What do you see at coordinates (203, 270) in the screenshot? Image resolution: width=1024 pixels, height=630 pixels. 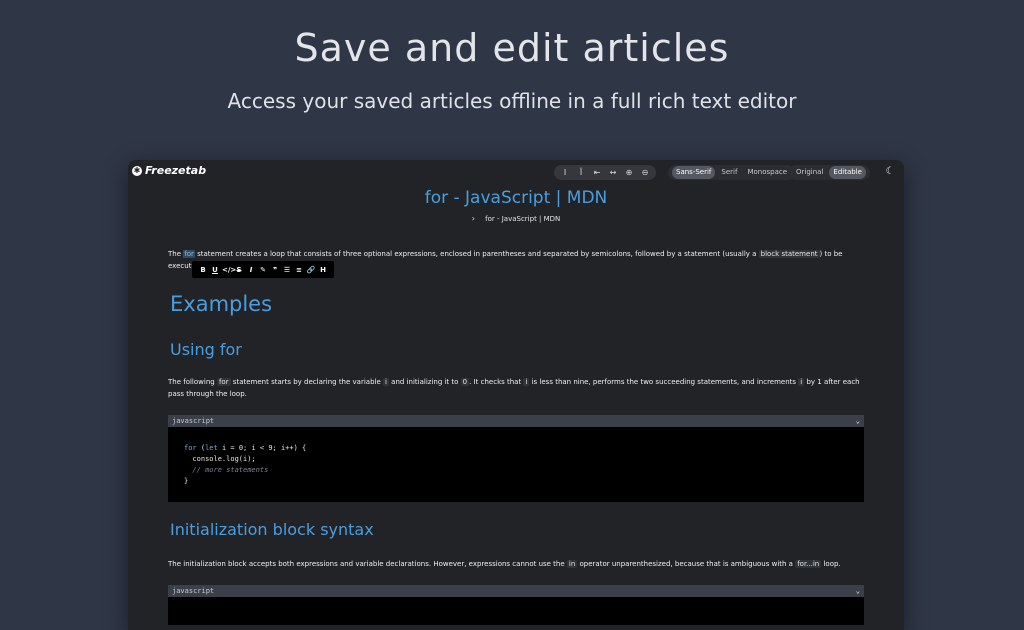 I see `bold-icon: B` at bounding box center [203, 270].